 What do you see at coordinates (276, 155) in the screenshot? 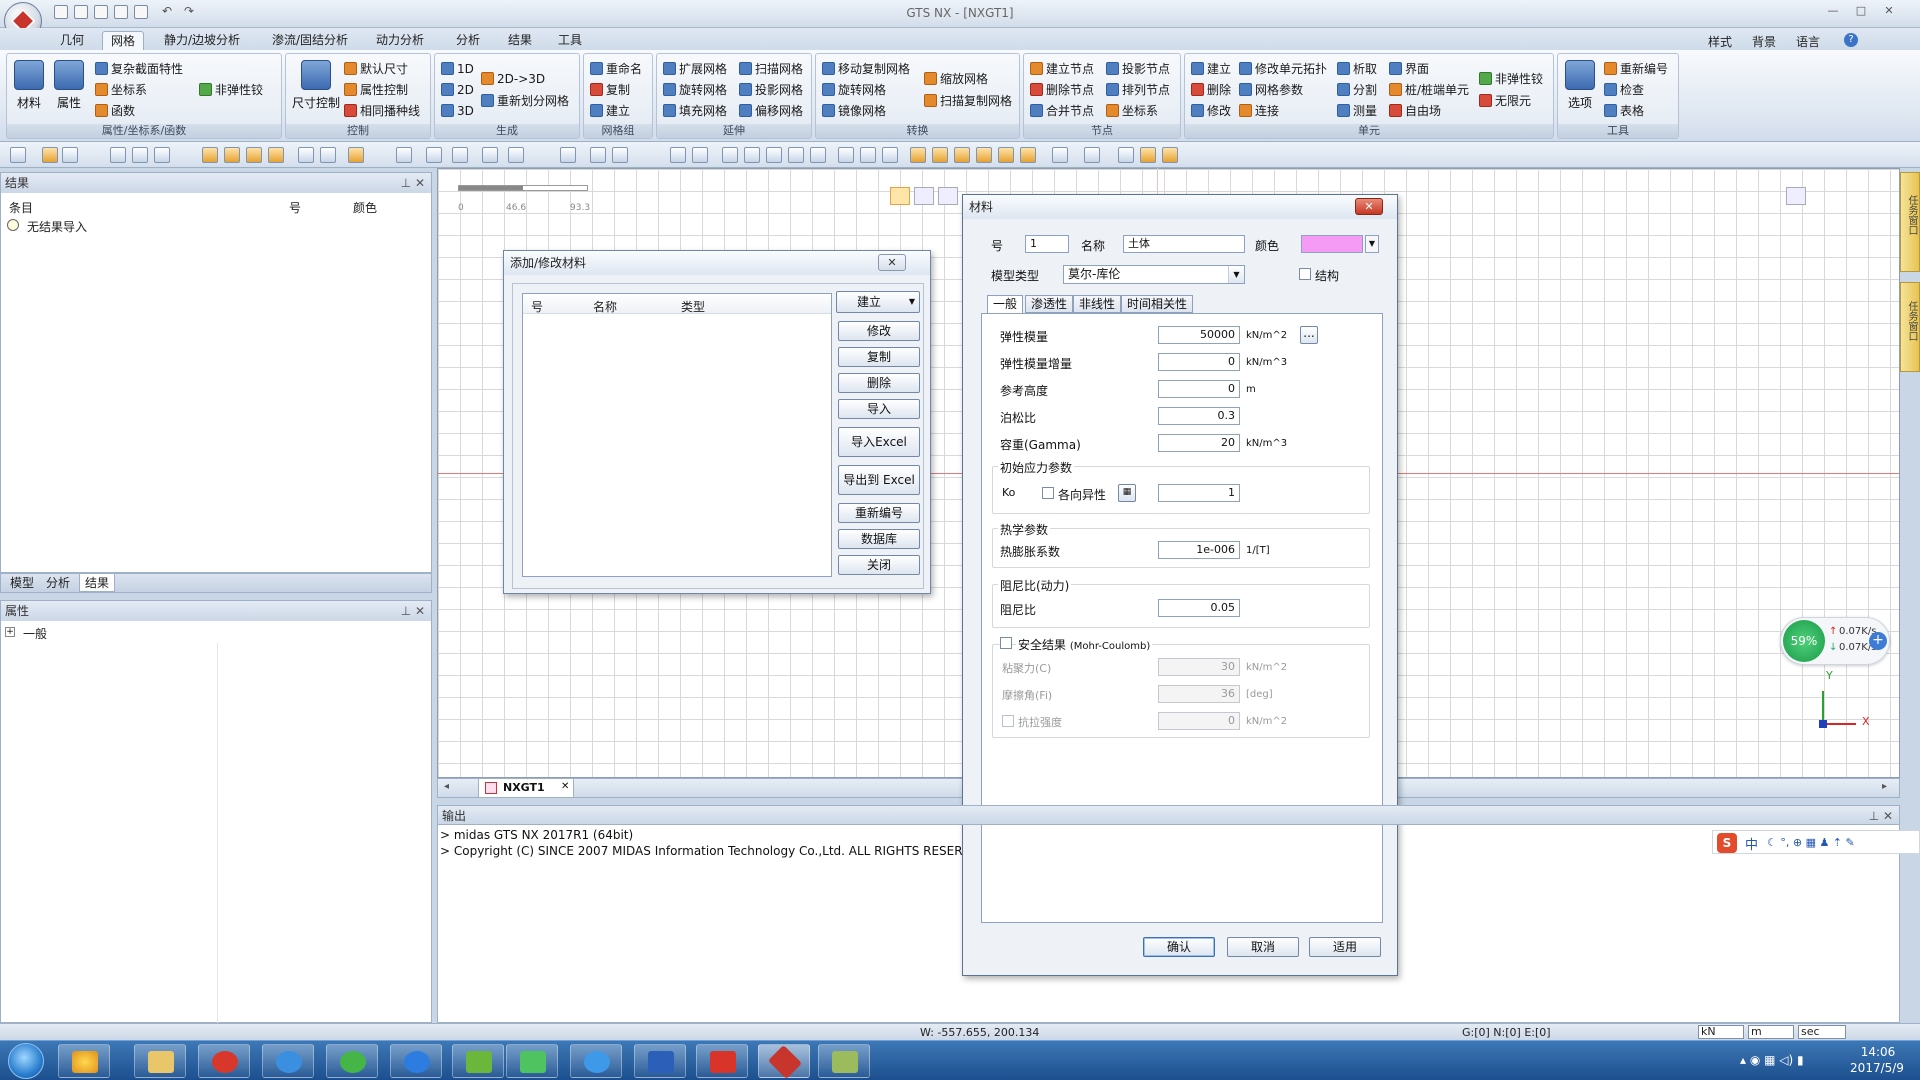
I see `coordinate-icon` at bounding box center [276, 155].